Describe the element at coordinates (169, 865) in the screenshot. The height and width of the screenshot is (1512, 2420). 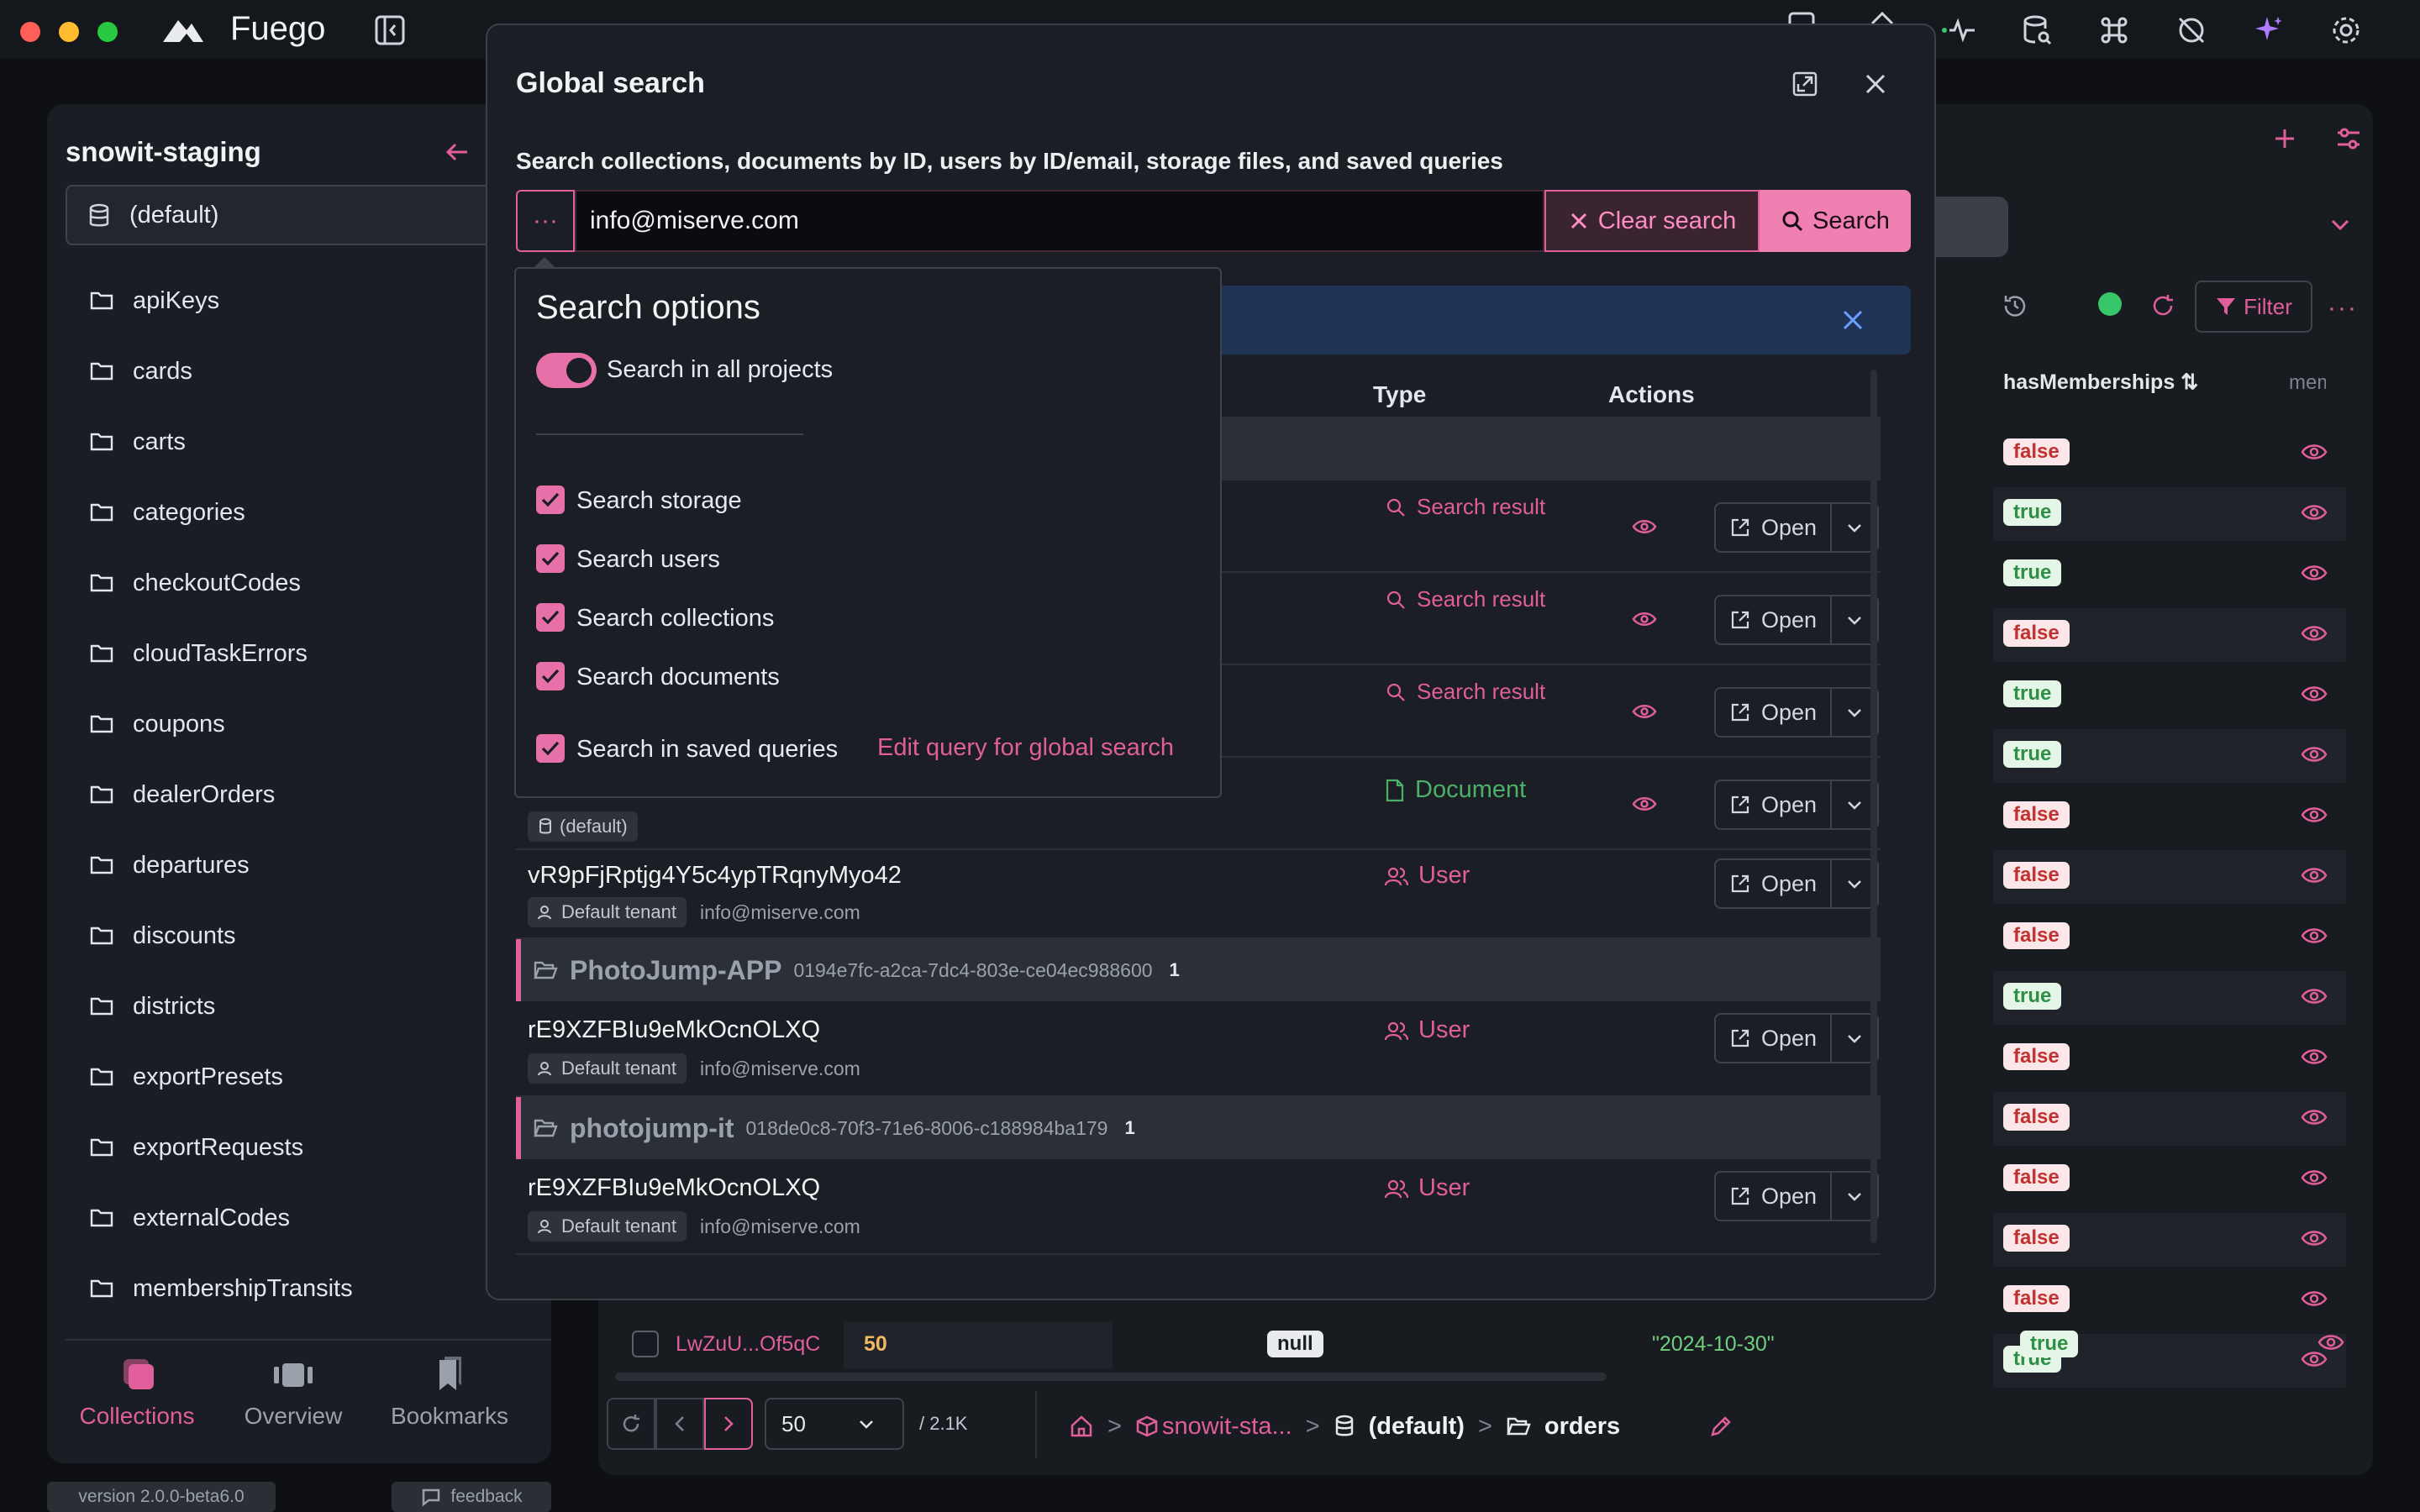
I see `sidebar-item-departures: departures` at that location.